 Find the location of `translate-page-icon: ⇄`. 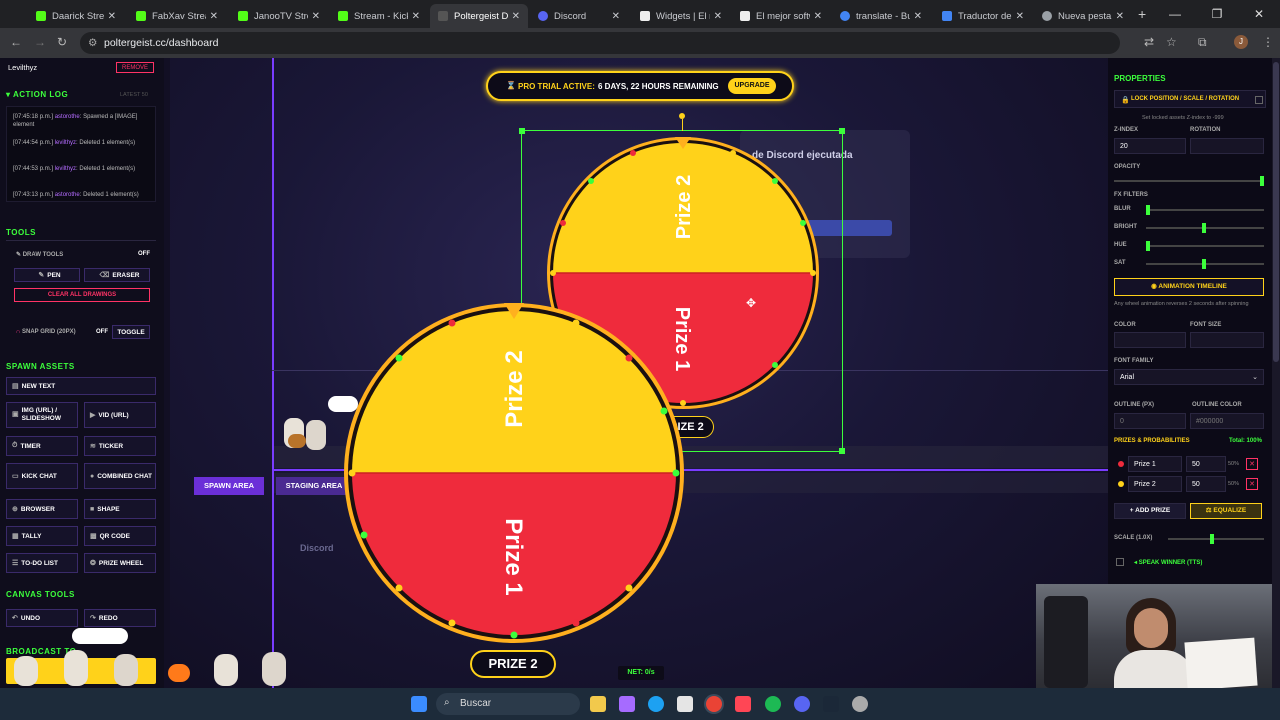

translate-page-icon: ⇄ is located at coordinates (1149, 42).